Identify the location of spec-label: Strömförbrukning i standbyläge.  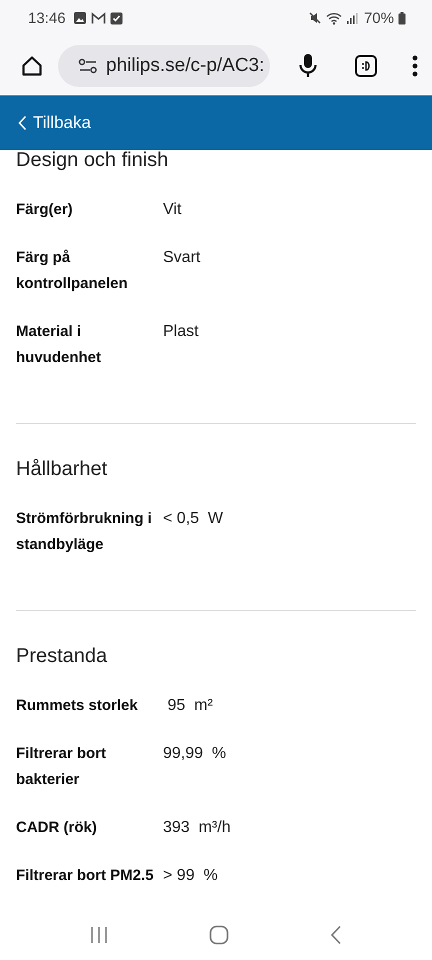
(84, 532).